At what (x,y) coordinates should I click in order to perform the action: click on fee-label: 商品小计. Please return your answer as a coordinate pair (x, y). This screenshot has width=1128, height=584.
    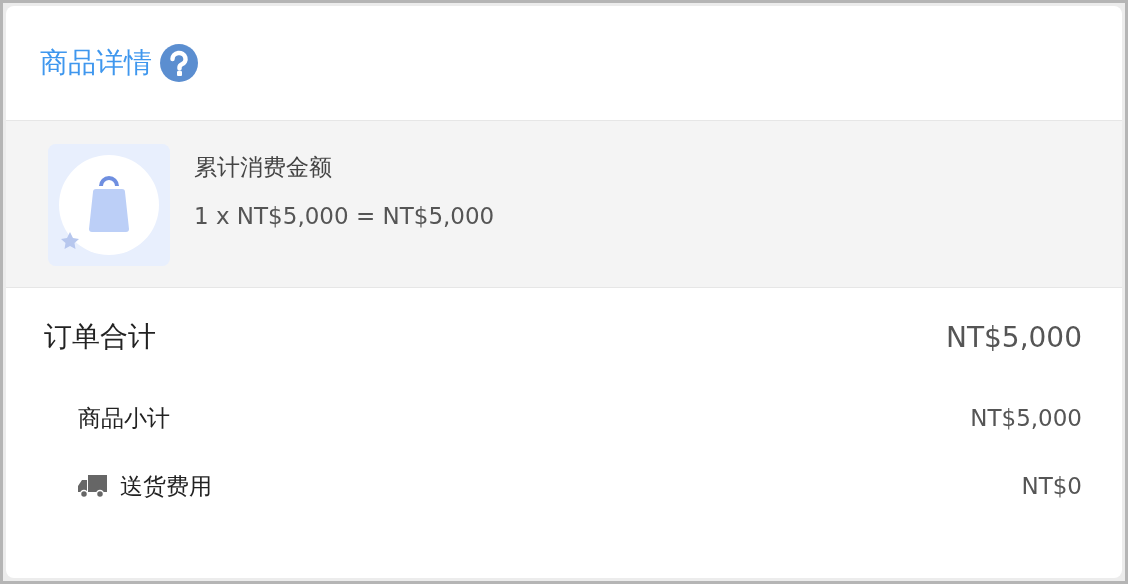
    Looking at the image, I should click on (124, 418).